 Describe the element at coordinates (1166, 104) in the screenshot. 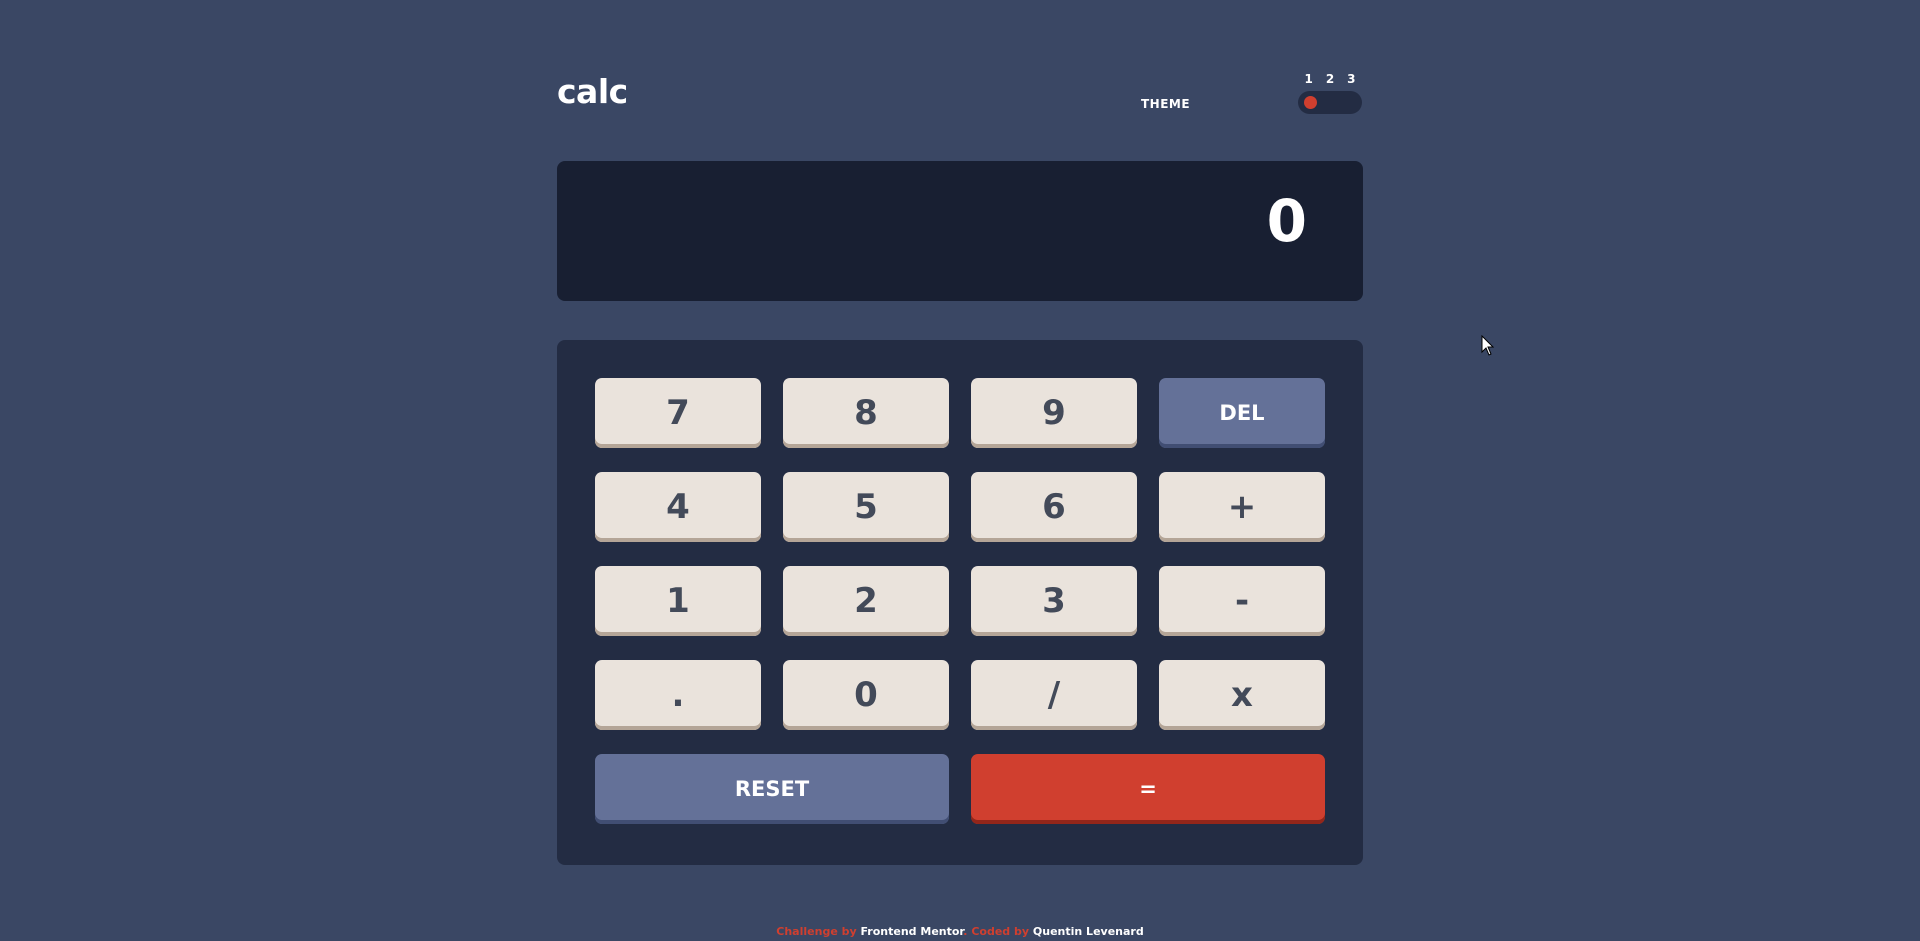

I see `theme-label: THEME` at that location.